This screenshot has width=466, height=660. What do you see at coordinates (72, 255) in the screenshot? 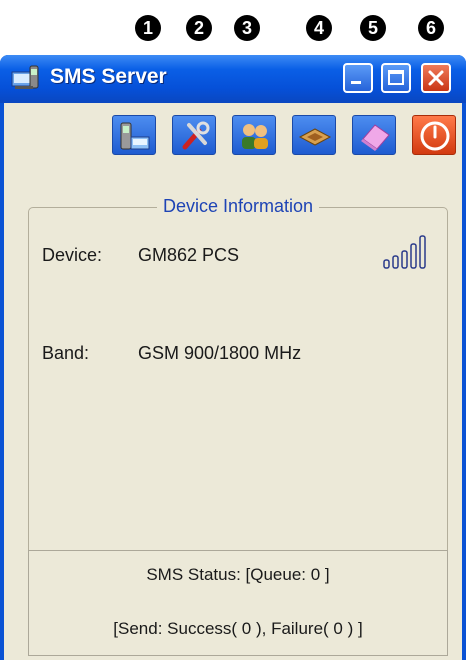
I see `device-label: Device:` at bounding box center [72, 255].